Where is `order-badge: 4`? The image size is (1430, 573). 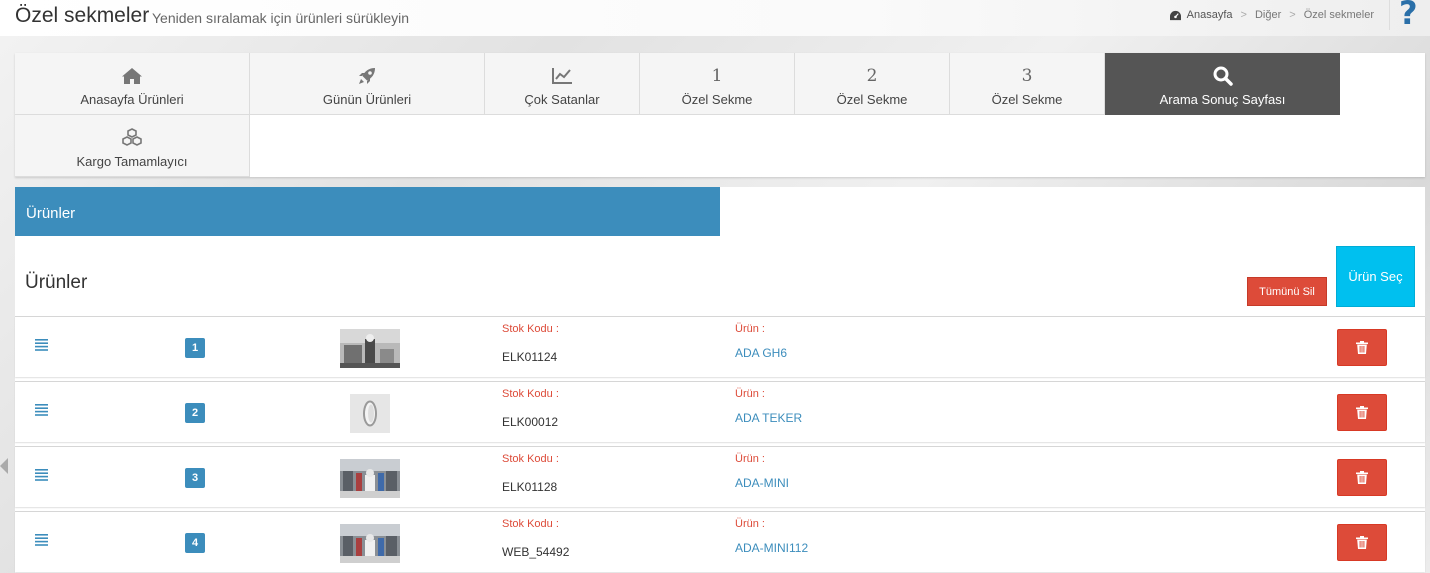 order-badge: 4 is located at coordinates (195, 543).